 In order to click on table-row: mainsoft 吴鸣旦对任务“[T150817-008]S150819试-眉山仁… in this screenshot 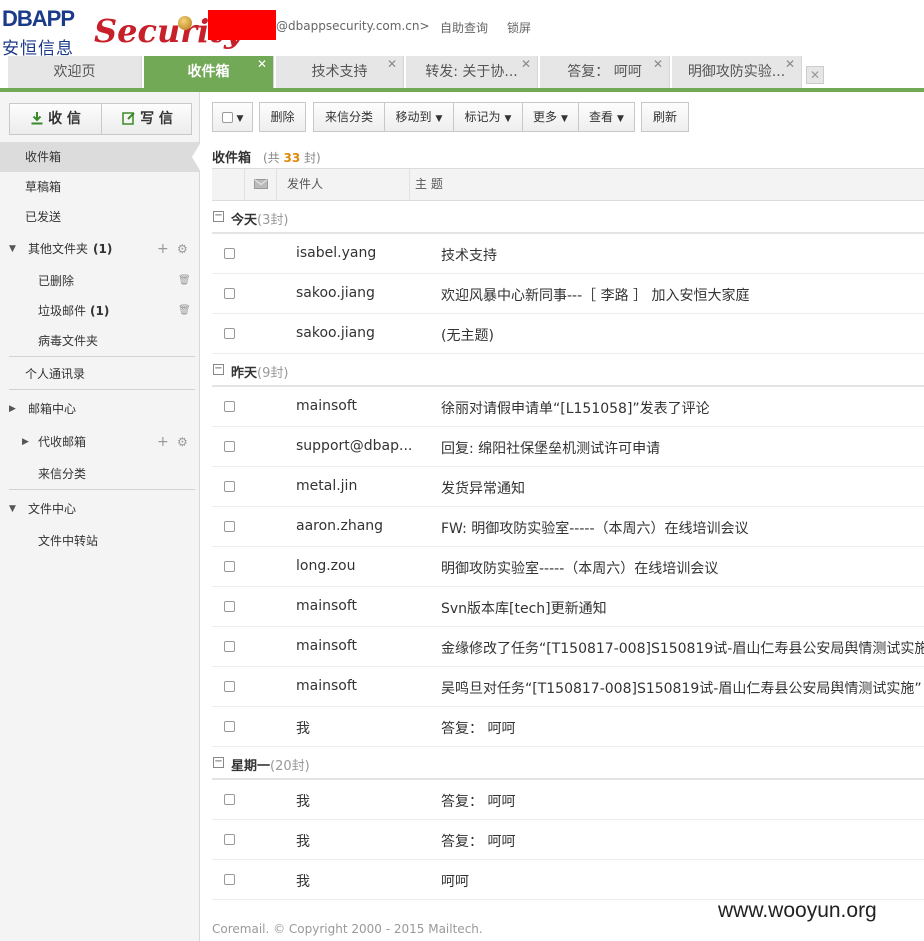, I will do `click(568, 687)`.